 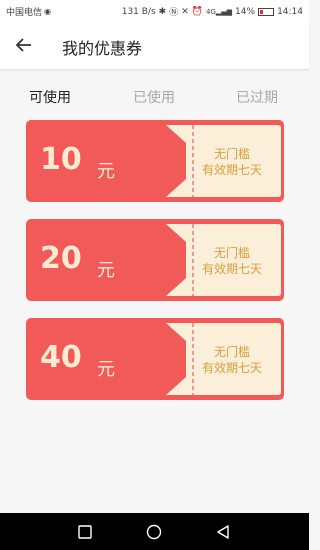 I want to click on wechat-icon: ◉, so click(x=47, y=11).